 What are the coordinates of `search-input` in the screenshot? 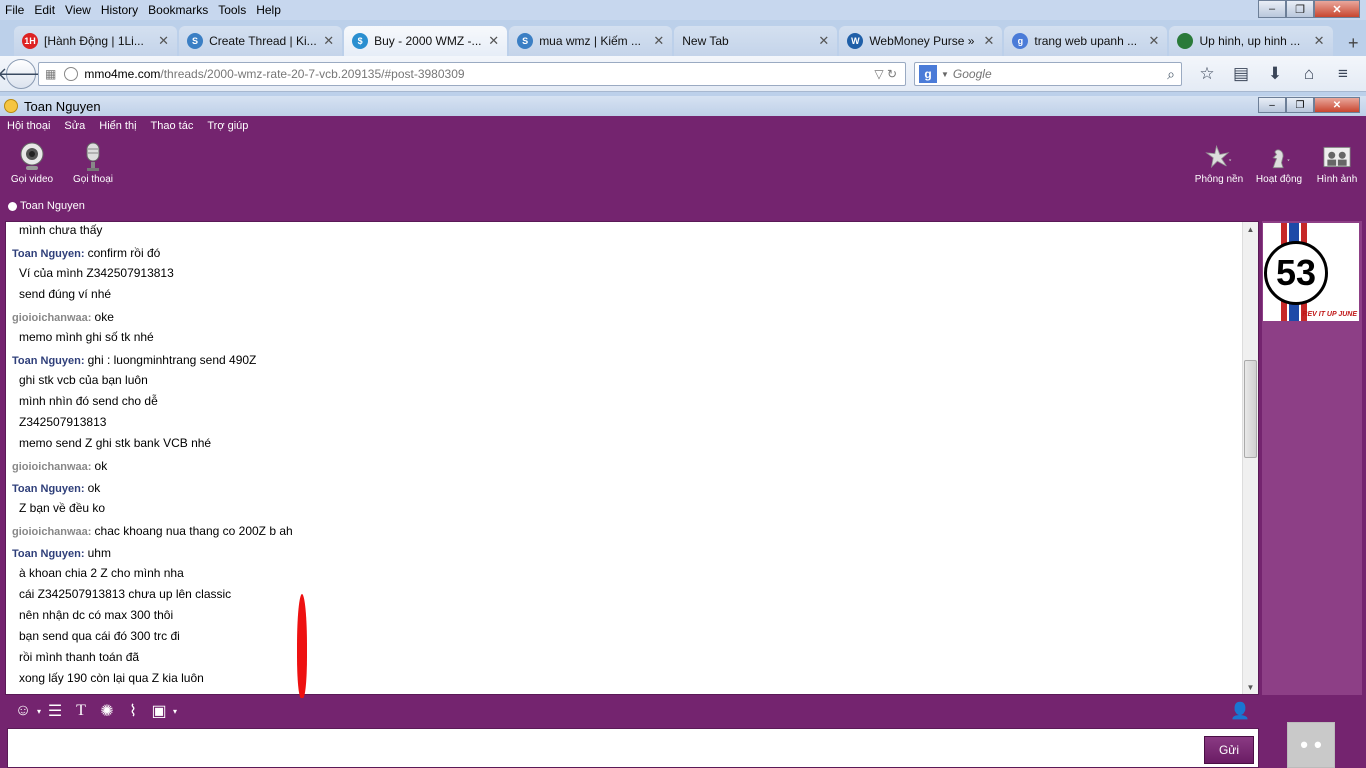 It's located at (1057, 74).